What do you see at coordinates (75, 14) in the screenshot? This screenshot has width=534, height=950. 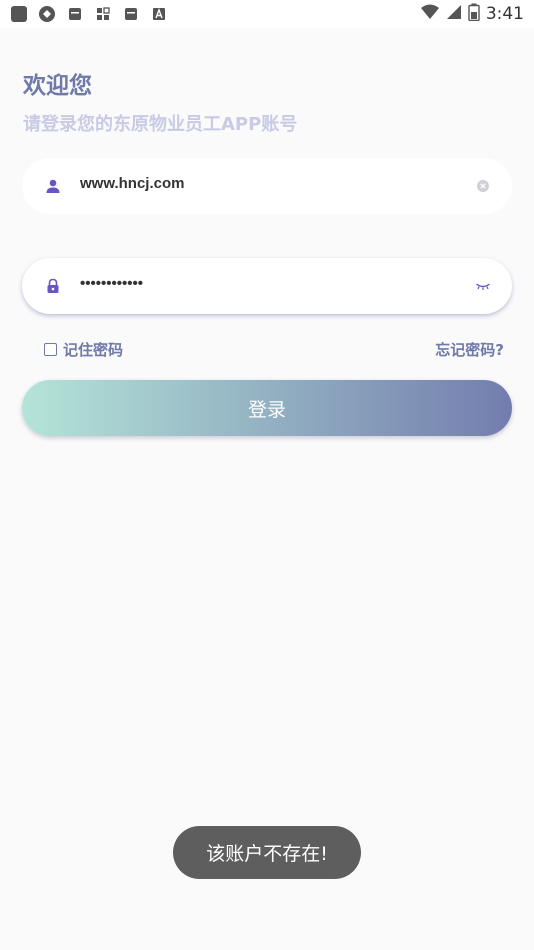 I see `message-icon` at bounding box center [75, 14].